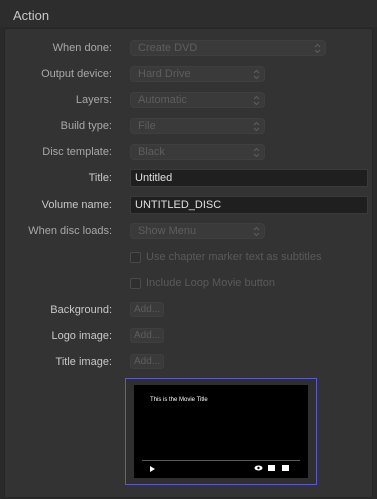 The height and width of the screenshot is (499, 377). Describe the element at coordinates (76, 205) in the screenshot. I see `volume-name-label: Volume name:` at that location.